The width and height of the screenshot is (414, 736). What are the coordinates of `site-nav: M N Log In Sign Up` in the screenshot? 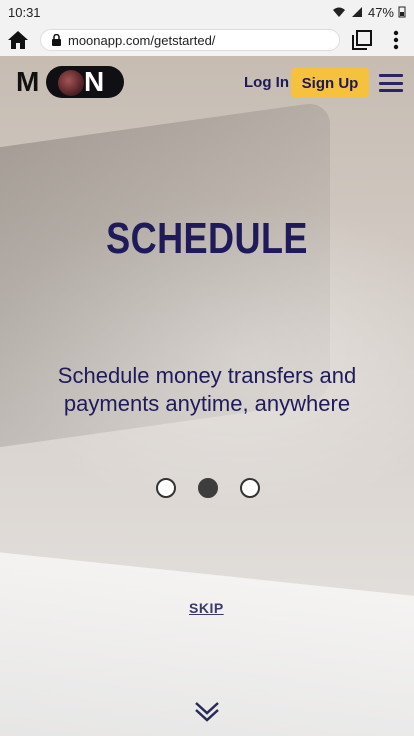 It's located at (207, 84).